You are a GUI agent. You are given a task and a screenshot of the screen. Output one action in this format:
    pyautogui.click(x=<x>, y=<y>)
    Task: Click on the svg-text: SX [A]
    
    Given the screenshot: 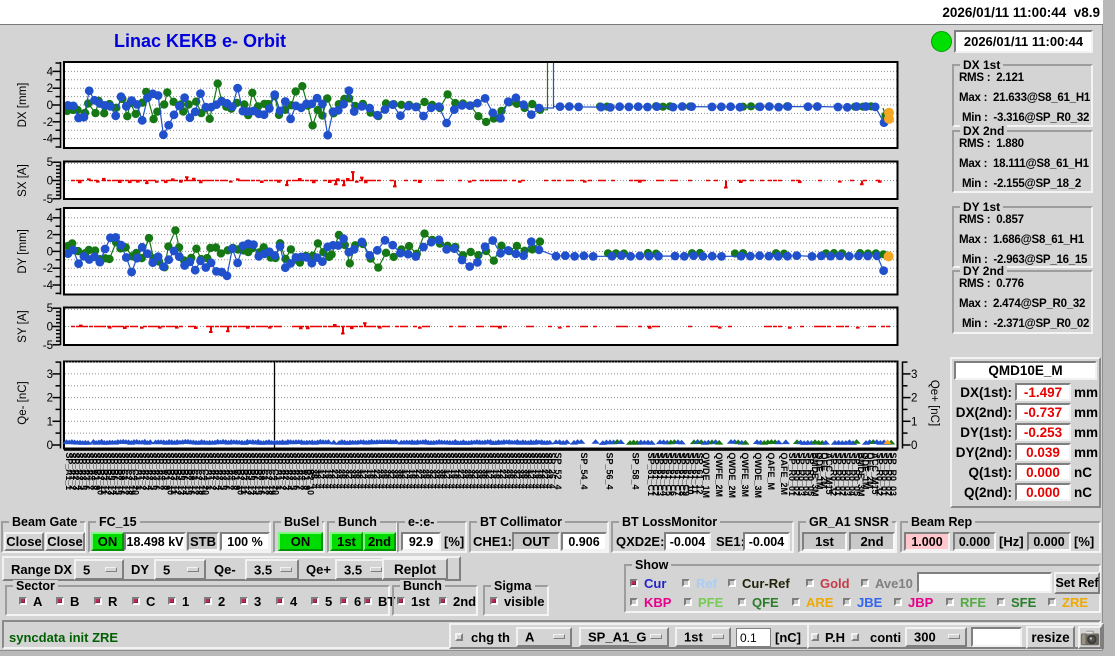 What is the action you would take?
    pyautogui.click(x=23, y=180)
    